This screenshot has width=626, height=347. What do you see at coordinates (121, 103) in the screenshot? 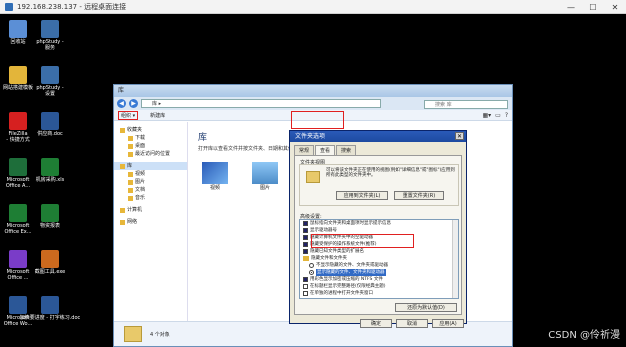
I see `back-arrow-icon: ◀` at bounding box center [121, 103].